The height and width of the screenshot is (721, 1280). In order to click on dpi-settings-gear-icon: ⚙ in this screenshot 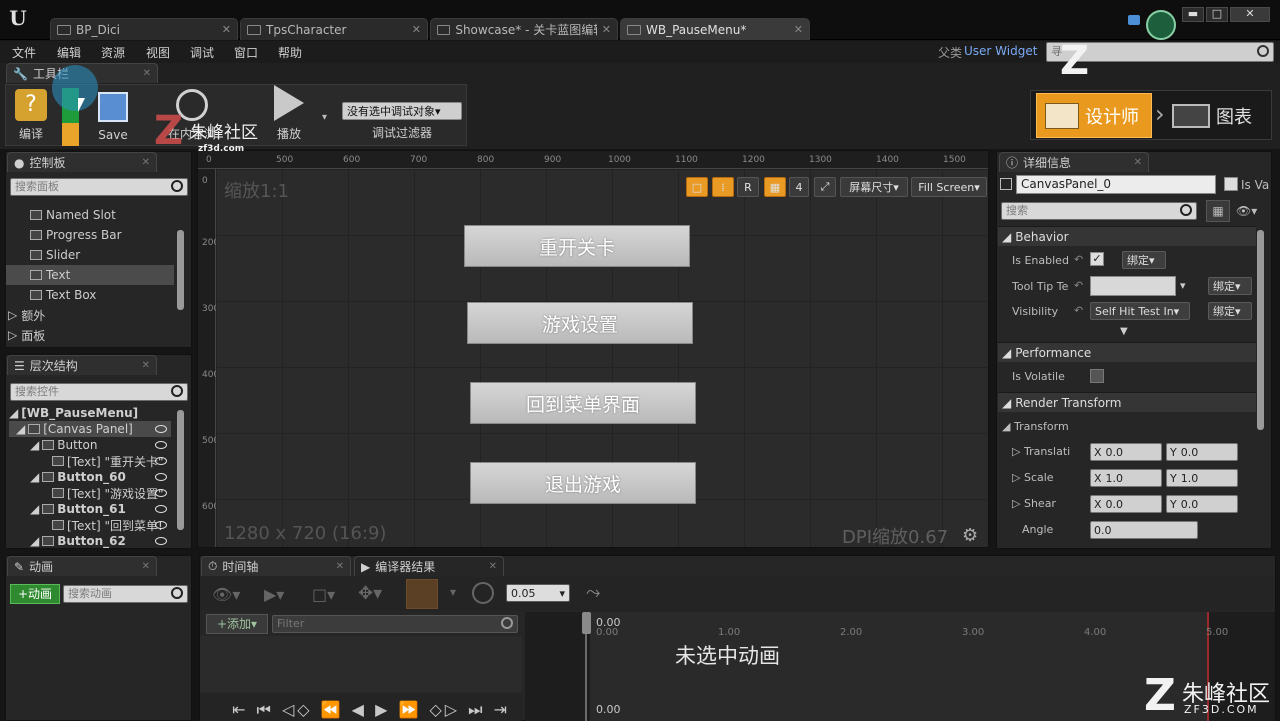, I will do `click(970, 535)`.